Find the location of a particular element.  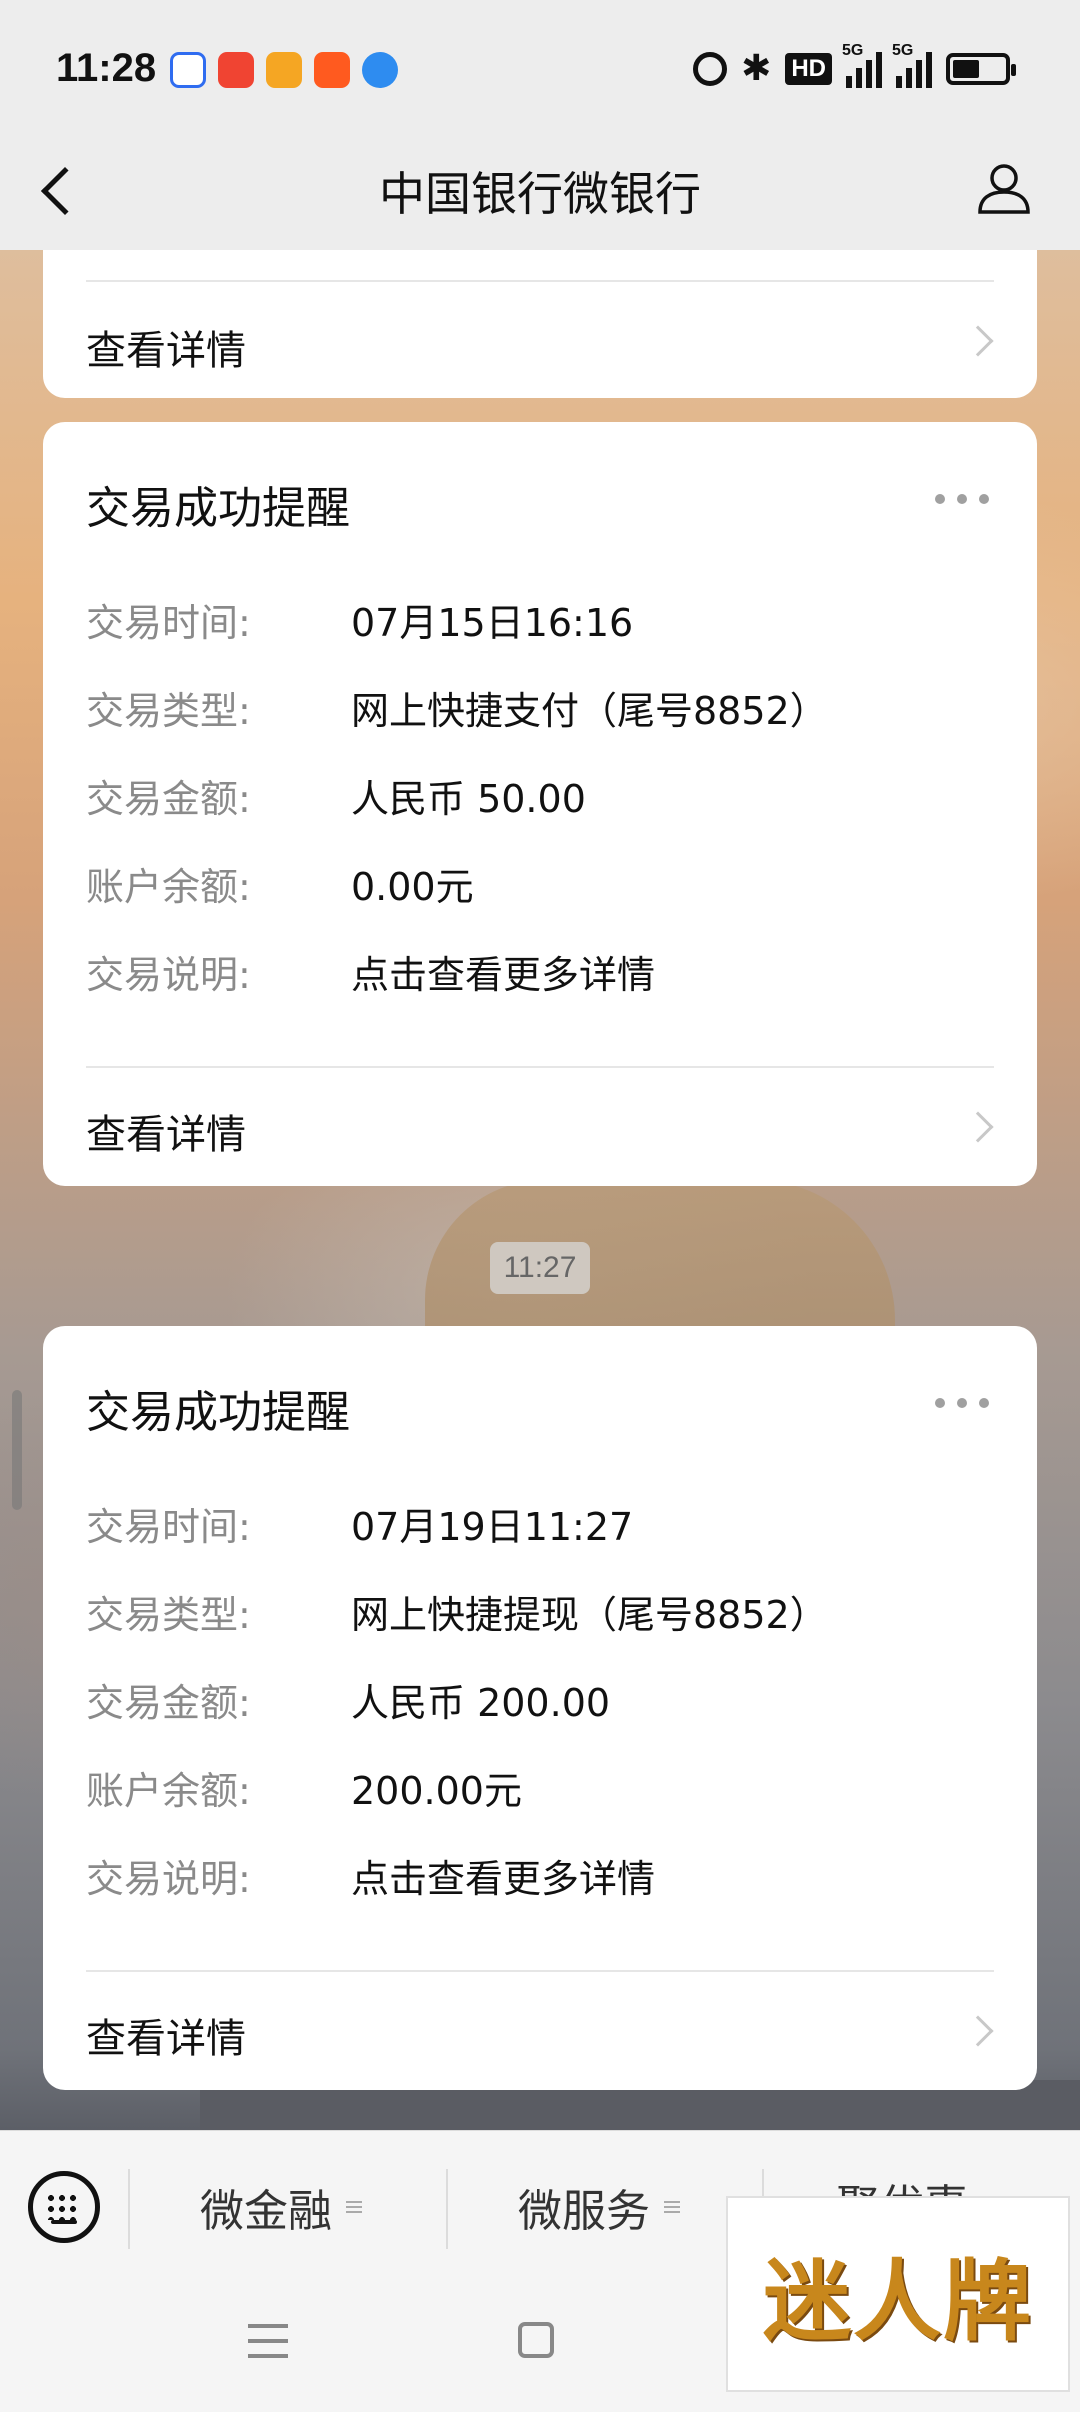

detail-row: 交易时间: 07月15日16:16 is located at coordinates (457, 636).